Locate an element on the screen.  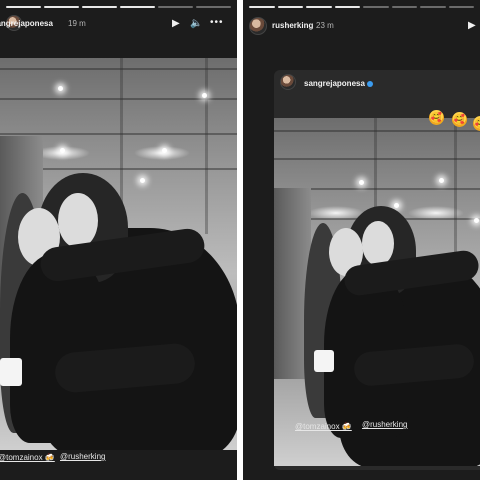
story-timestamp: 23 m is located at coordinates (325, 25).